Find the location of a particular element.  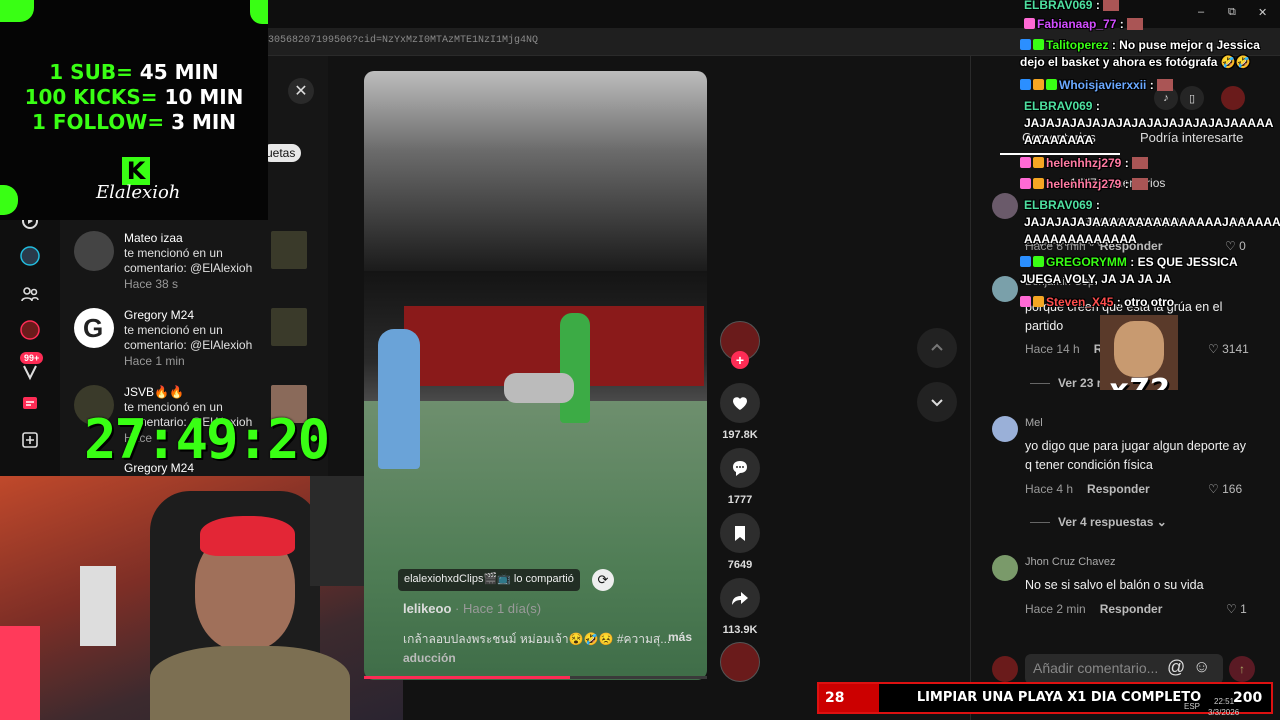

comment-input: Añadir comentario... @ ☺ is located at coordinates (1124, 669).